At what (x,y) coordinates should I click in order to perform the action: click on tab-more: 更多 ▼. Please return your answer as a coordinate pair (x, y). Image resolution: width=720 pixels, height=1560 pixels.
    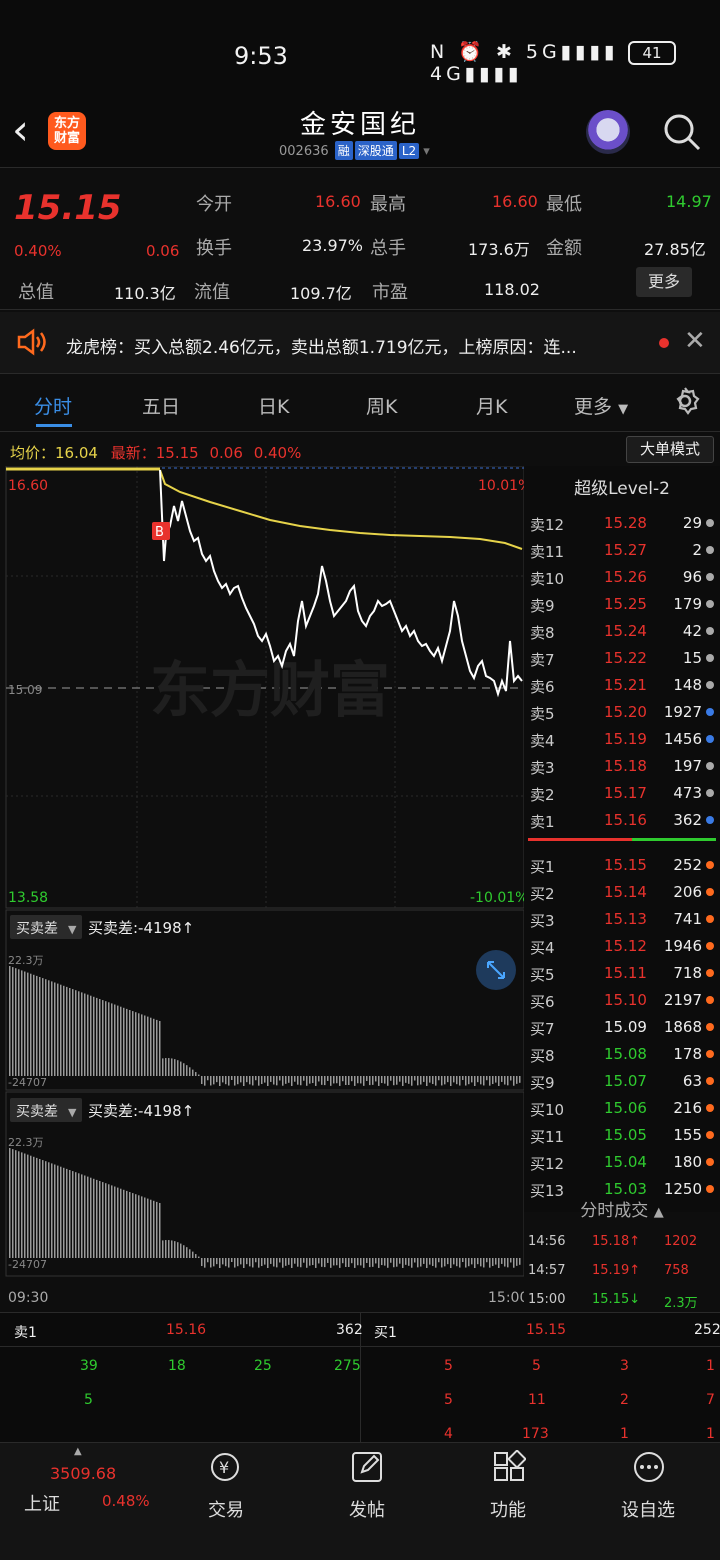
    Looking at the image, I should click on (601, 405).